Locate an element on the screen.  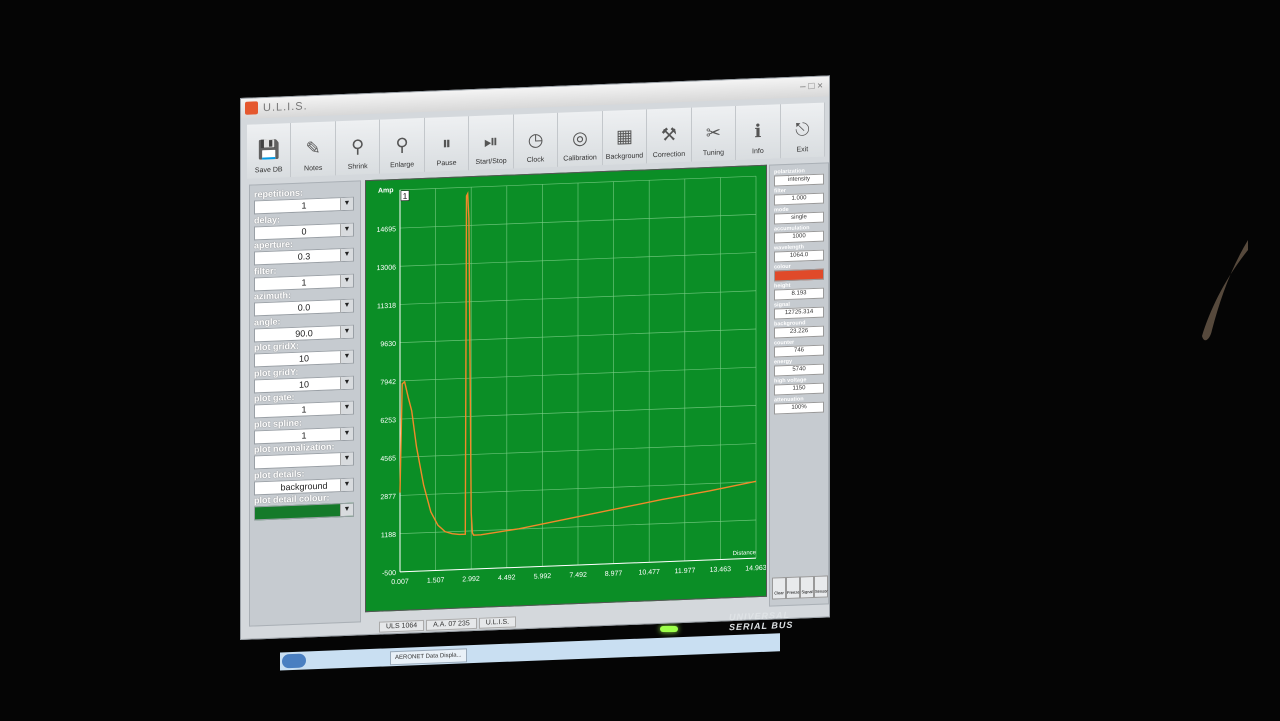
parameter-high-voltage: high voltage 1150 is located at coordinates (799, 386).